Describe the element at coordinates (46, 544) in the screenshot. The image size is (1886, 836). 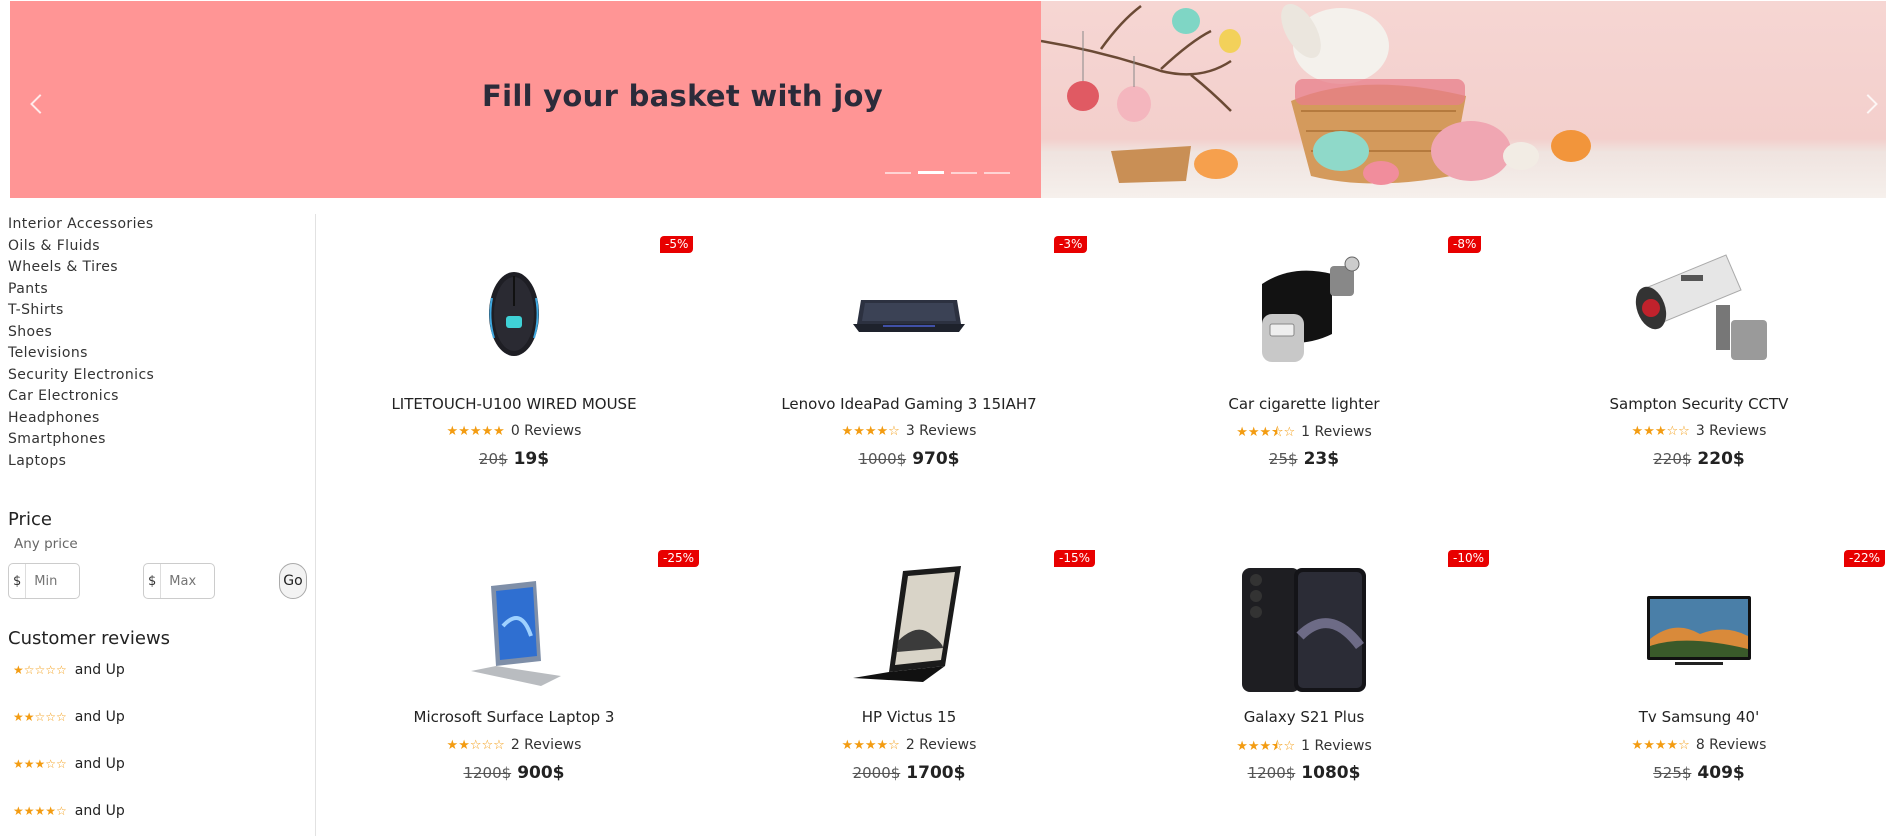
I see `any-price-link: Any price` at that location.